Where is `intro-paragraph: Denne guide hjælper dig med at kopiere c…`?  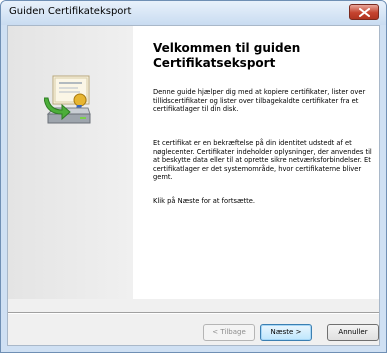 intro-paragraph: Denne guide hjælper dig med at kopiere c… is located at coordinates (259, 101).